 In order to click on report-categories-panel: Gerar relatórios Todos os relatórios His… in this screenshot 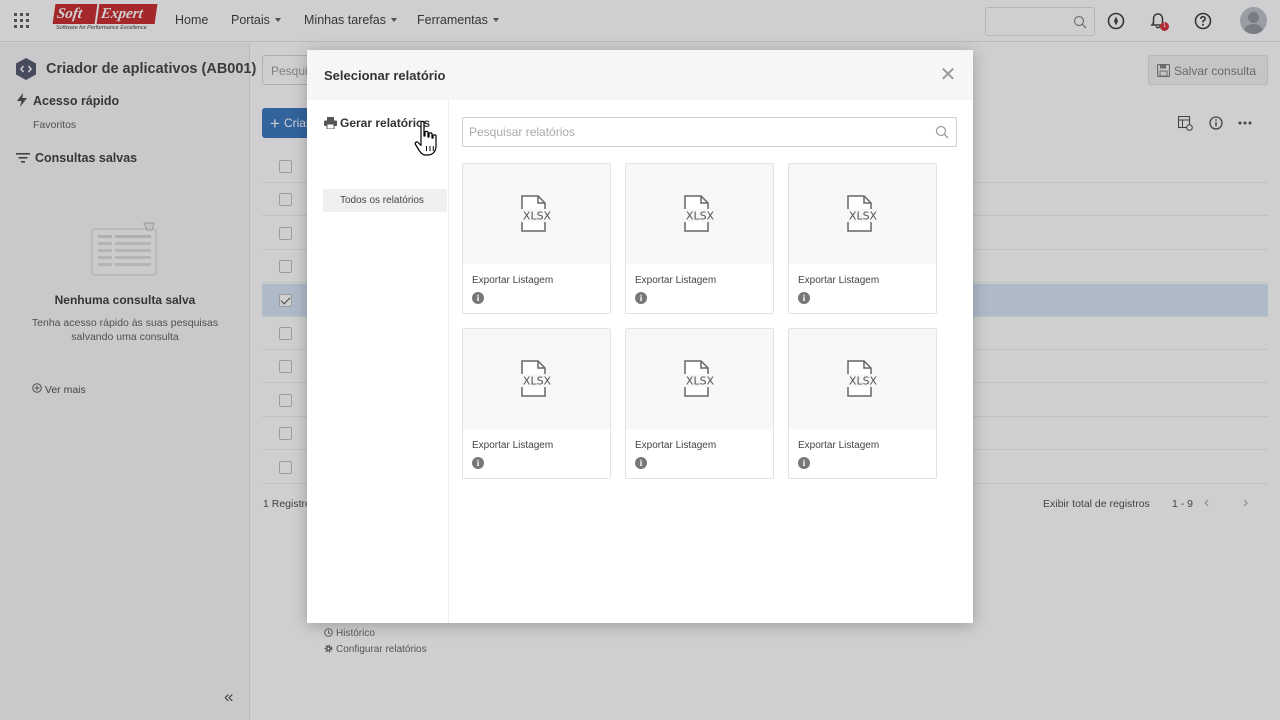, I will do `click(378, 377)`.